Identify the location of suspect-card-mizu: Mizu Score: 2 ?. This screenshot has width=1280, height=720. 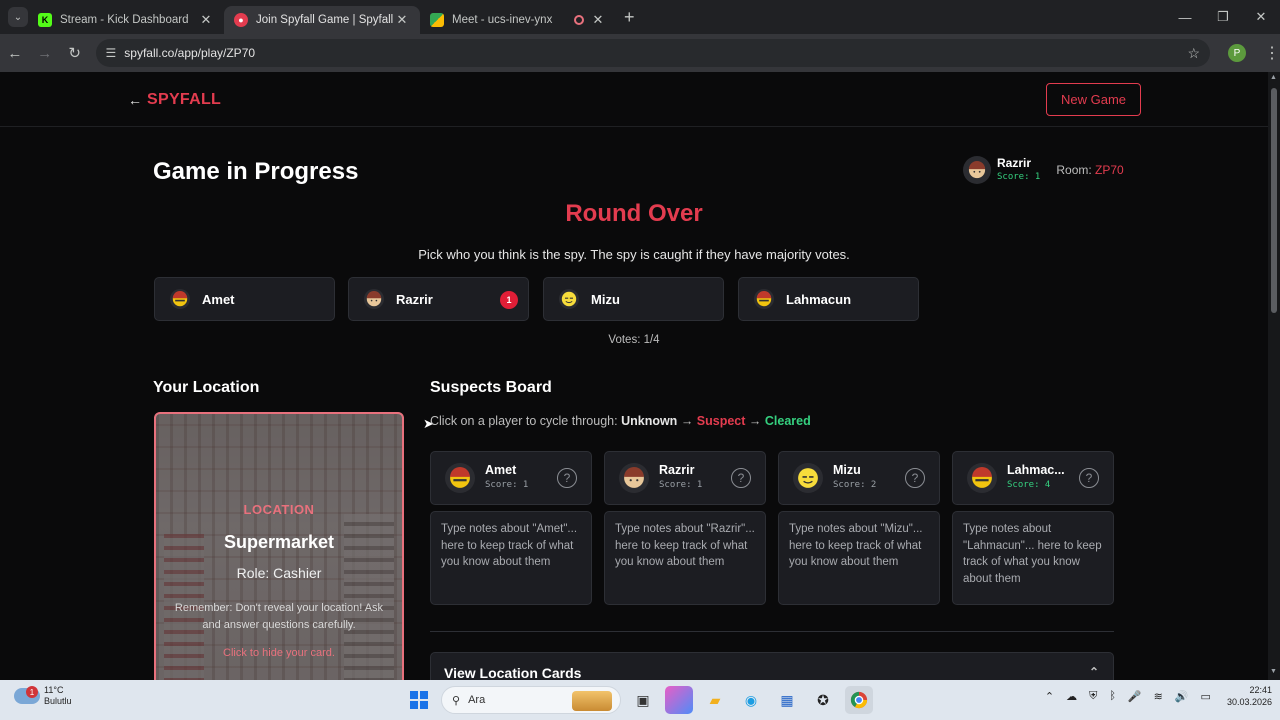
(859, 478).